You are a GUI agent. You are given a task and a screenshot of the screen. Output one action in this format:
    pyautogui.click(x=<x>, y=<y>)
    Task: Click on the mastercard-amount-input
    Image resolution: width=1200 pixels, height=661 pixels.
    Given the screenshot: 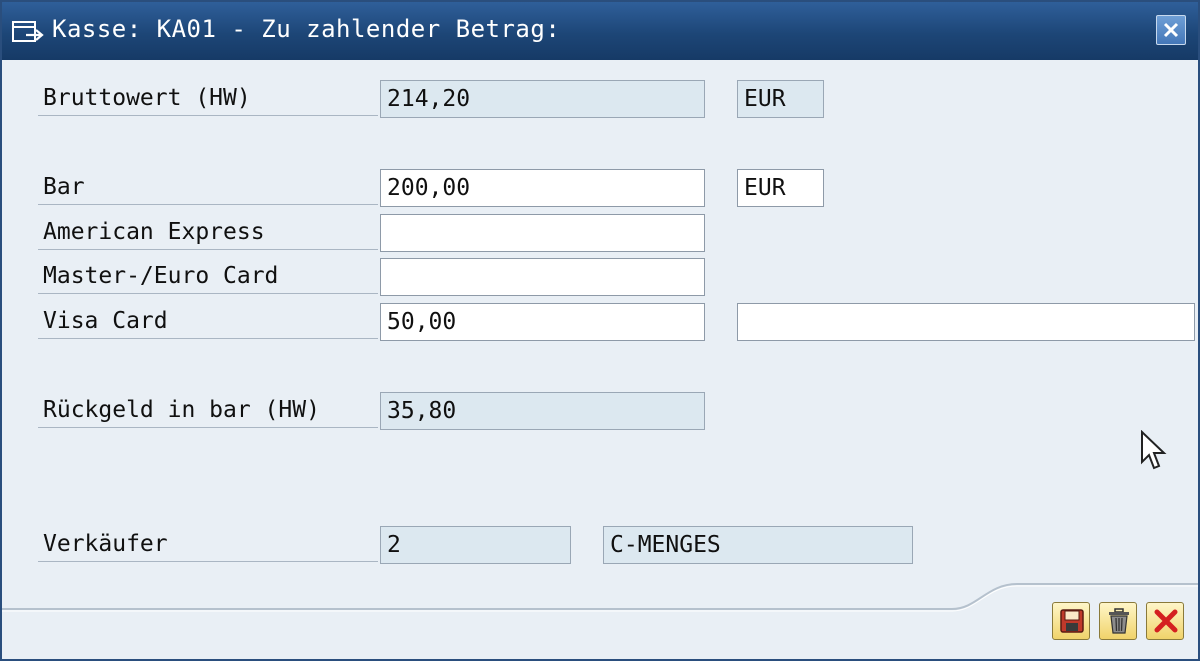 What is the action you would take?
    pyautogui.click(x=542, y=277)
    